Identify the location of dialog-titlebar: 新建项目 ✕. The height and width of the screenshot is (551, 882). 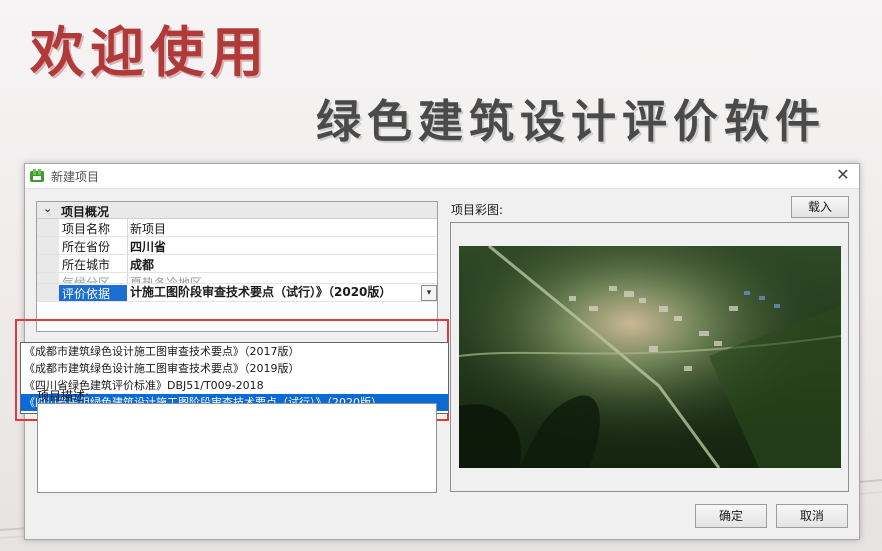
(442, 176).